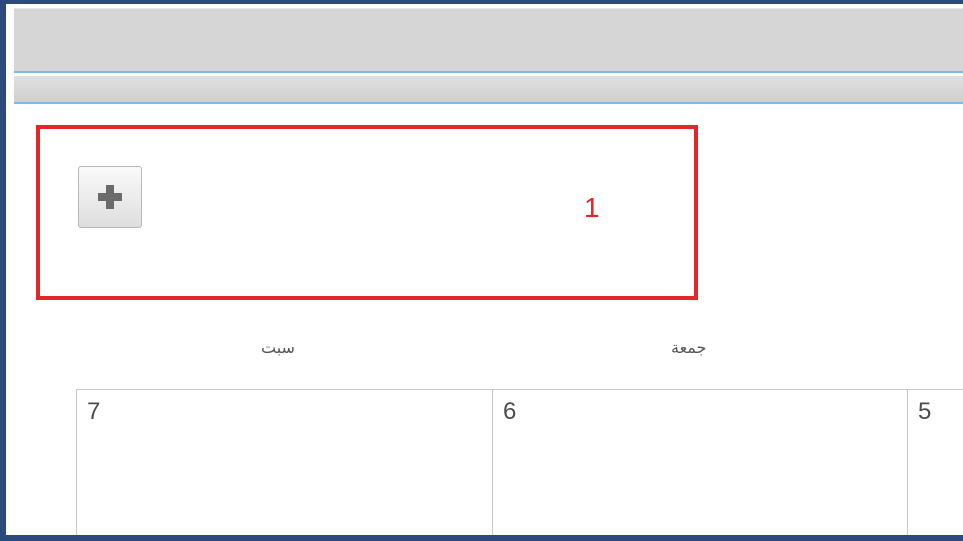 This screenshot has width=963, height=541. I want to click on day-number: 5, so click(925, 411).